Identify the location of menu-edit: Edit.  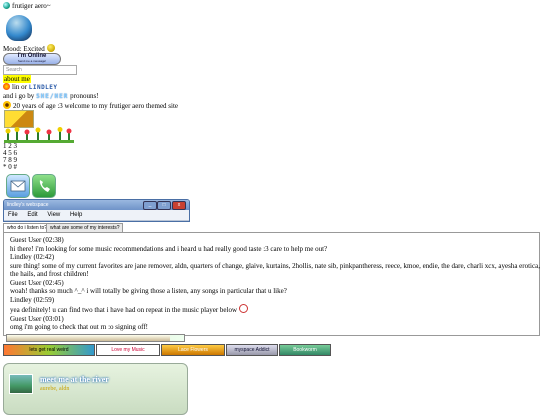
(32, 215).